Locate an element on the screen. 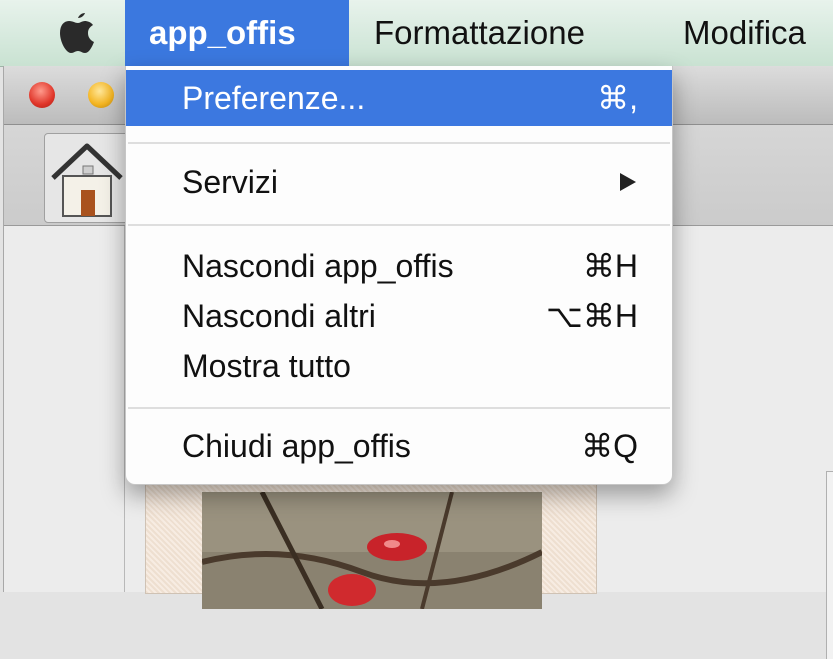 This screenshot has height=659, width=833. menu-formattazione: Formattazione is located at coordinates (479, 33).